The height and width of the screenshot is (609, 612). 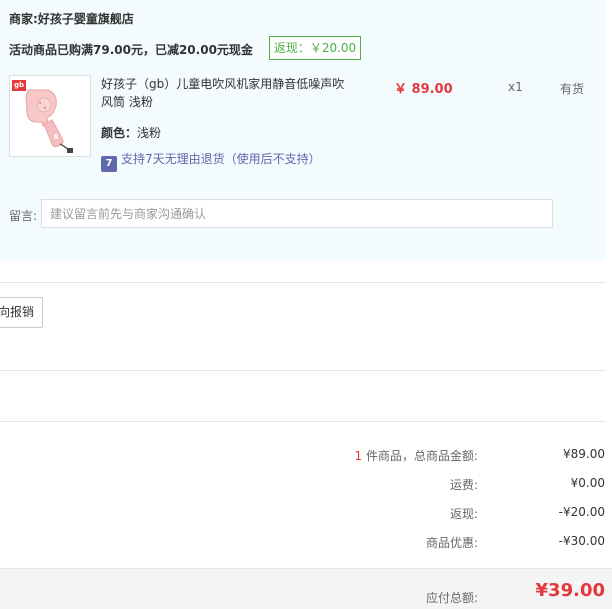 What do you see at coordinates (358, 456) in the screenshot?
I see `goods-count: 1` at bounding box center [358, 456].